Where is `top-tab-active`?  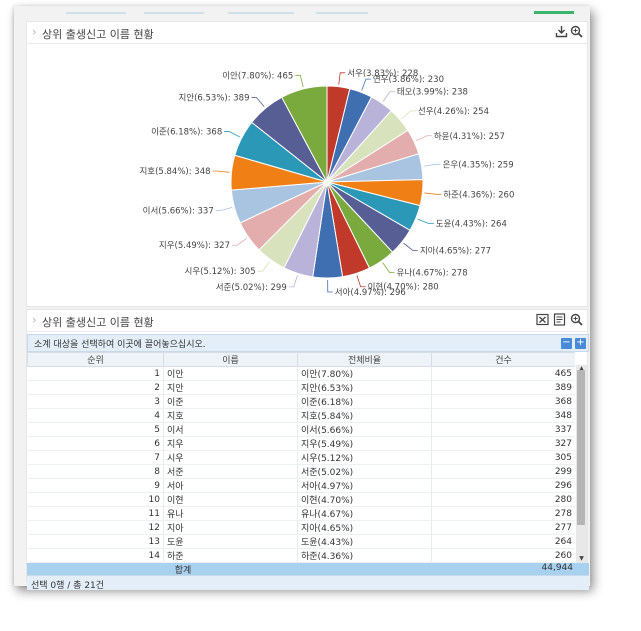 top-tab-active is located at coordinates (554, 12).